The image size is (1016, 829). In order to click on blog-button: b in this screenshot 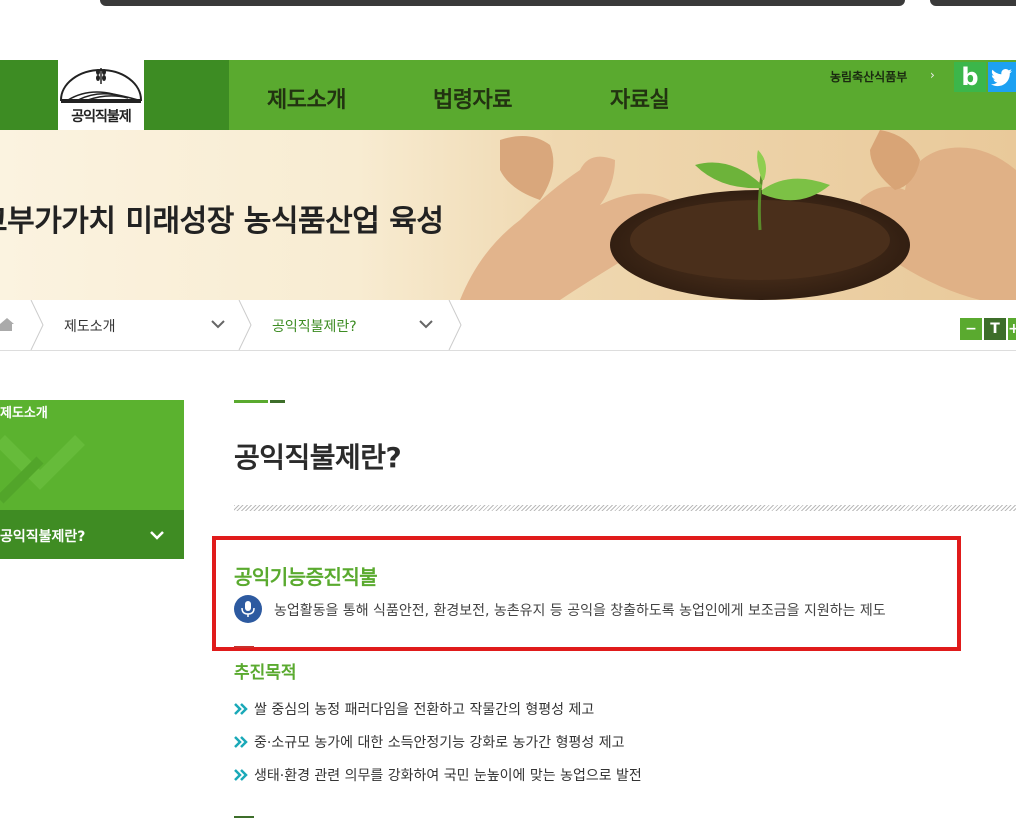, I will do `click(970, 77)`.